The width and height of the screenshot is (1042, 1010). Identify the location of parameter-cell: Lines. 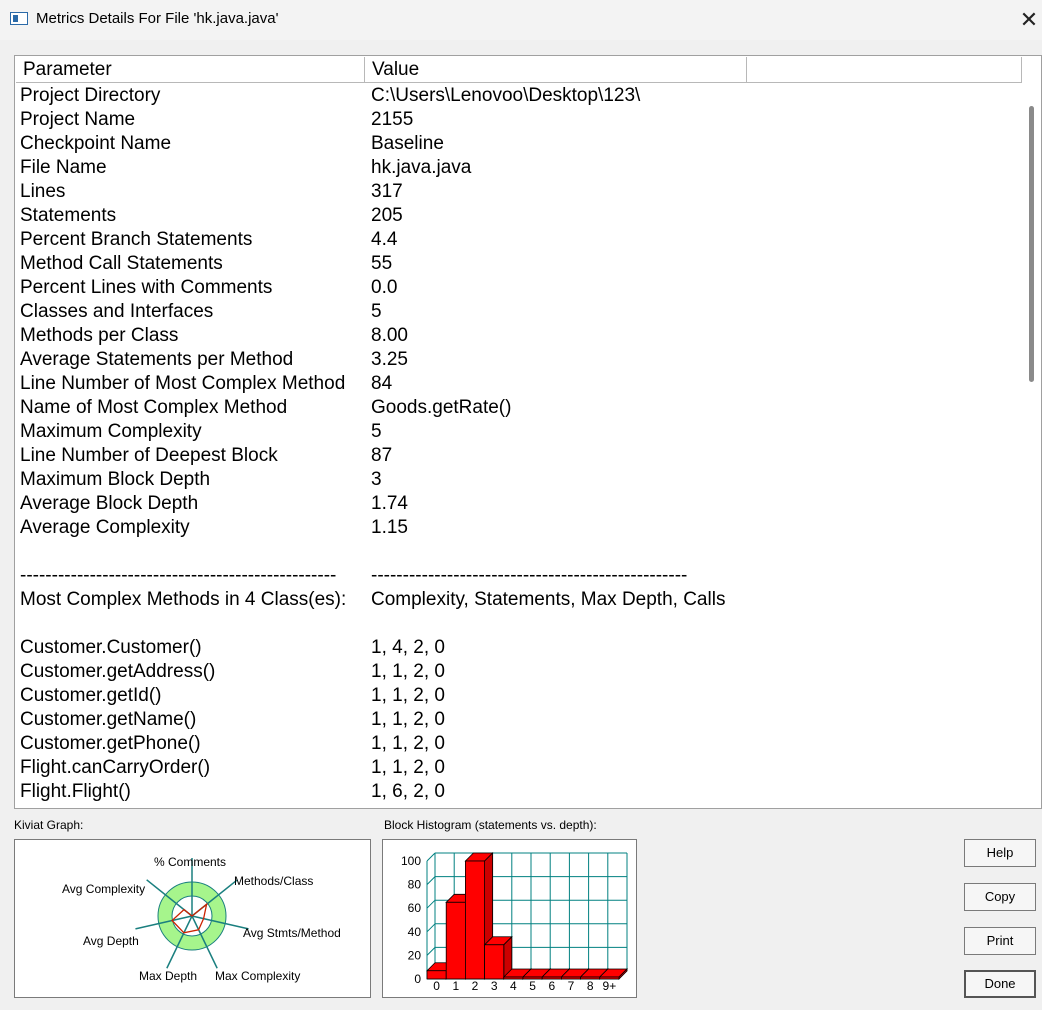
(43, 191).